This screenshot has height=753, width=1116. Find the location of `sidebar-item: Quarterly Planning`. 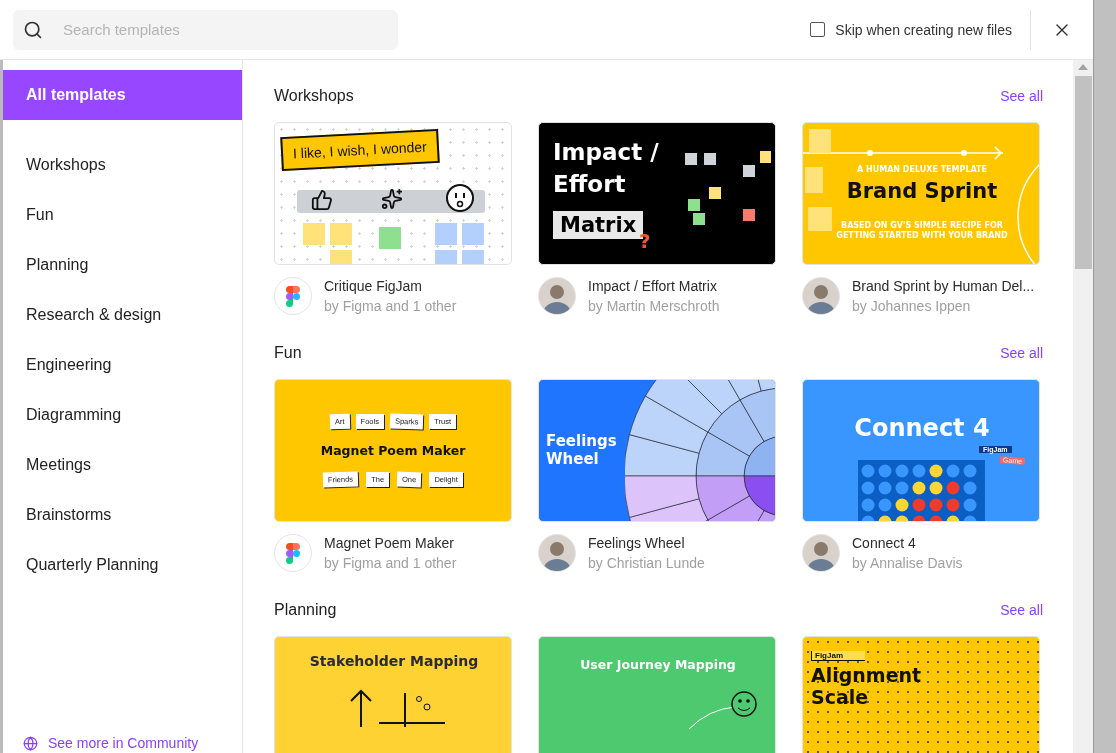

sidebar-item: Quarterly Planning is located at coordinates (122, 565).